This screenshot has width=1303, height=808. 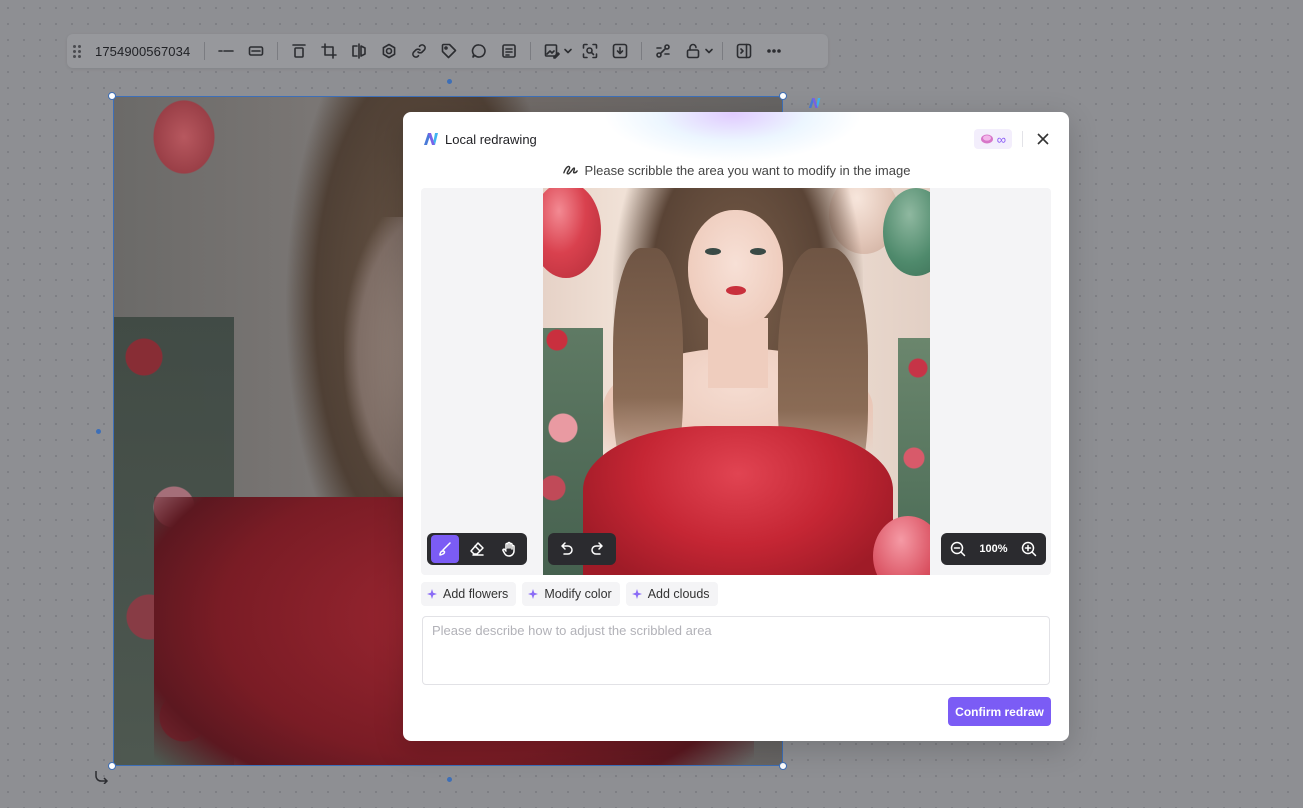 I want to click on credits-badge: ∞, so click(x=992, y=139).